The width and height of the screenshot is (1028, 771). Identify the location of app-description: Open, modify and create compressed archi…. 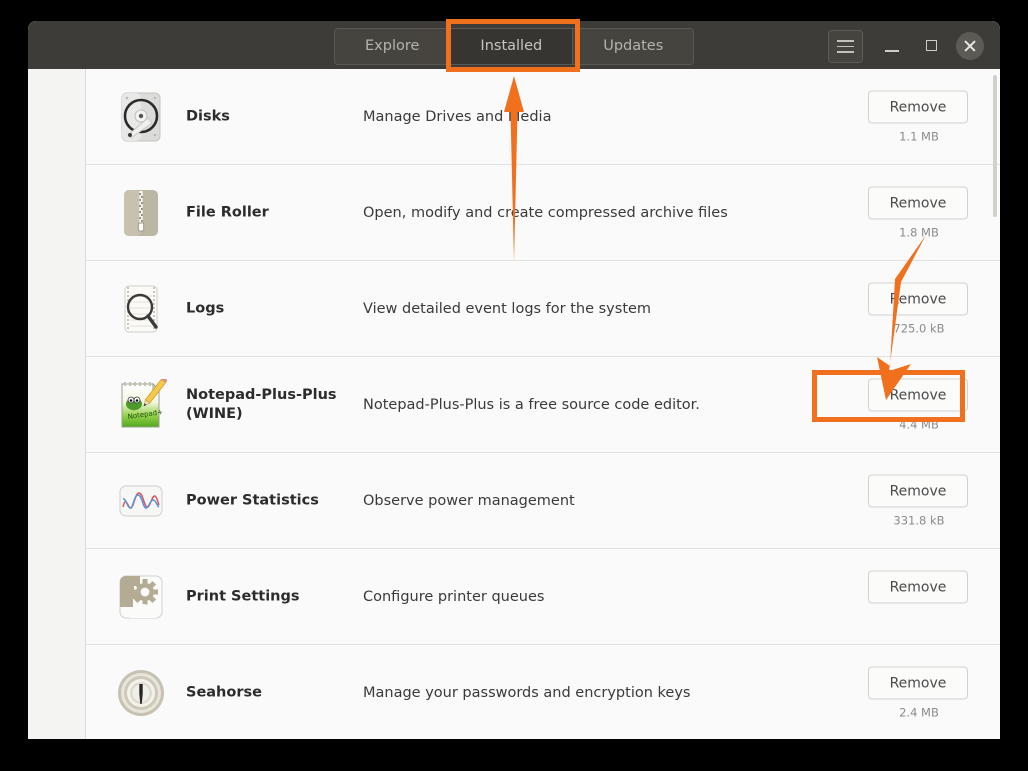
(545, 212).